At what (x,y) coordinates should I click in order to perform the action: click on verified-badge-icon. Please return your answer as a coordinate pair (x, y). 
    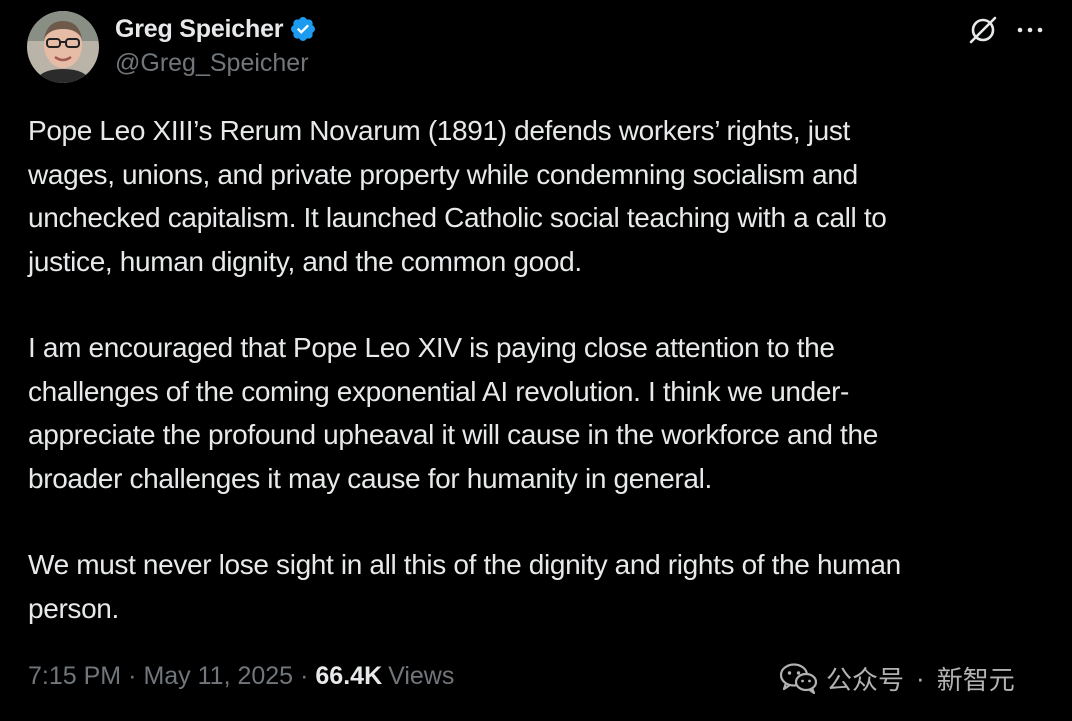
    Looking at the image, I should click on (303, 29).